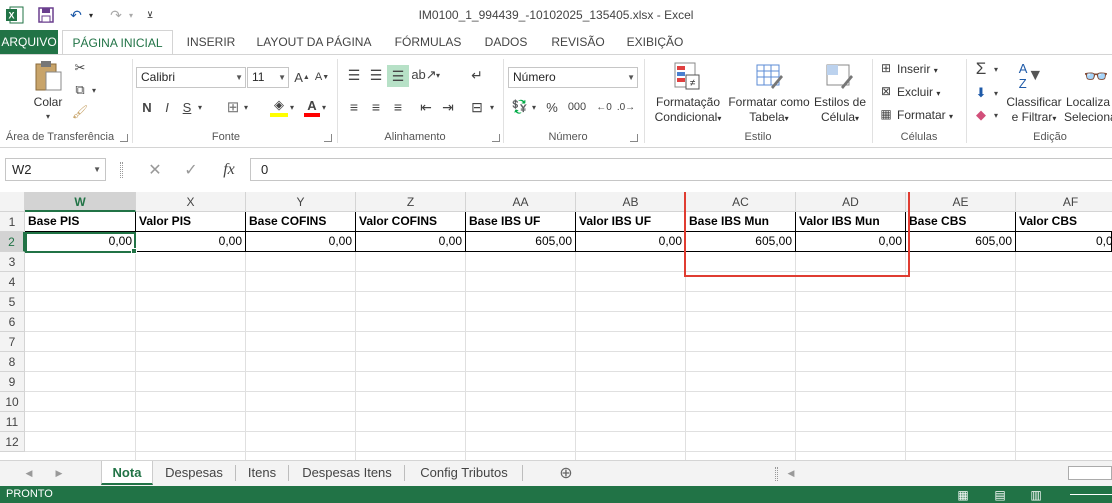 The height and width of the screenshot is (503, 1112). Describe the element at coordinates (376, 75) in the screenshot. I see `align-middle-icon: ☰` at that location.